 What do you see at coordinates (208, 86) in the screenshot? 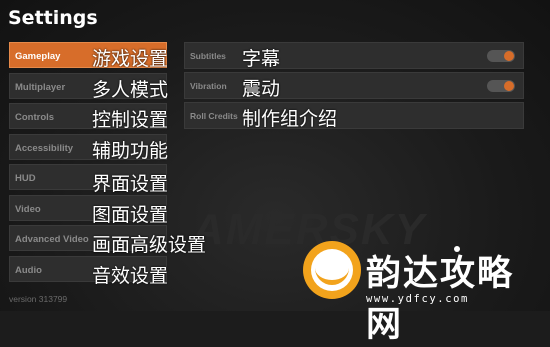
I see `option-label: Vibration` at bounding box center [208, 86].